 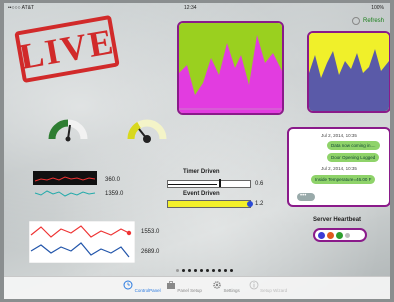 What do you see at coordinates (65, 178) in the screenshot?
I see `sparkline-1-background` at bounding box center [65, 178].